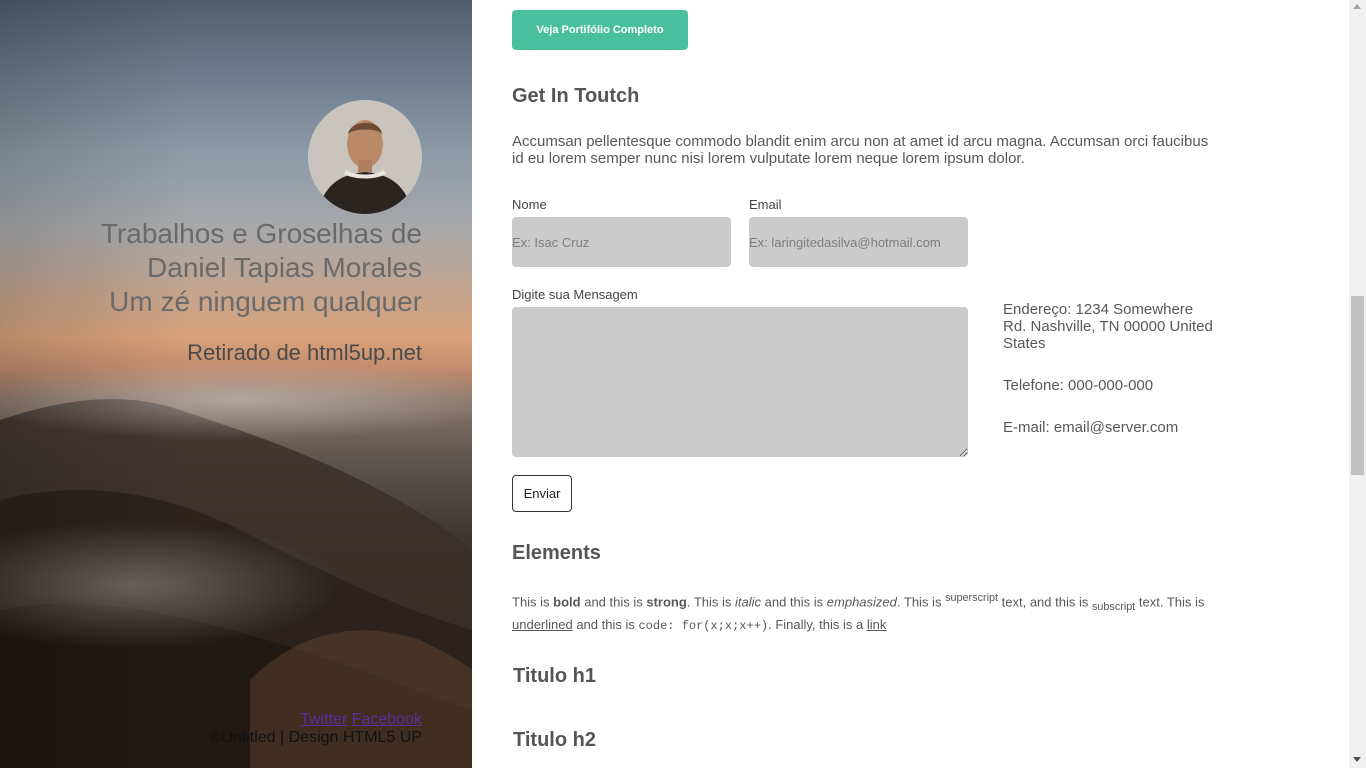  Describe the element at coordinates (1357, 6) in the screenshot. I see `scroll-up-arrow-icon` at that location.